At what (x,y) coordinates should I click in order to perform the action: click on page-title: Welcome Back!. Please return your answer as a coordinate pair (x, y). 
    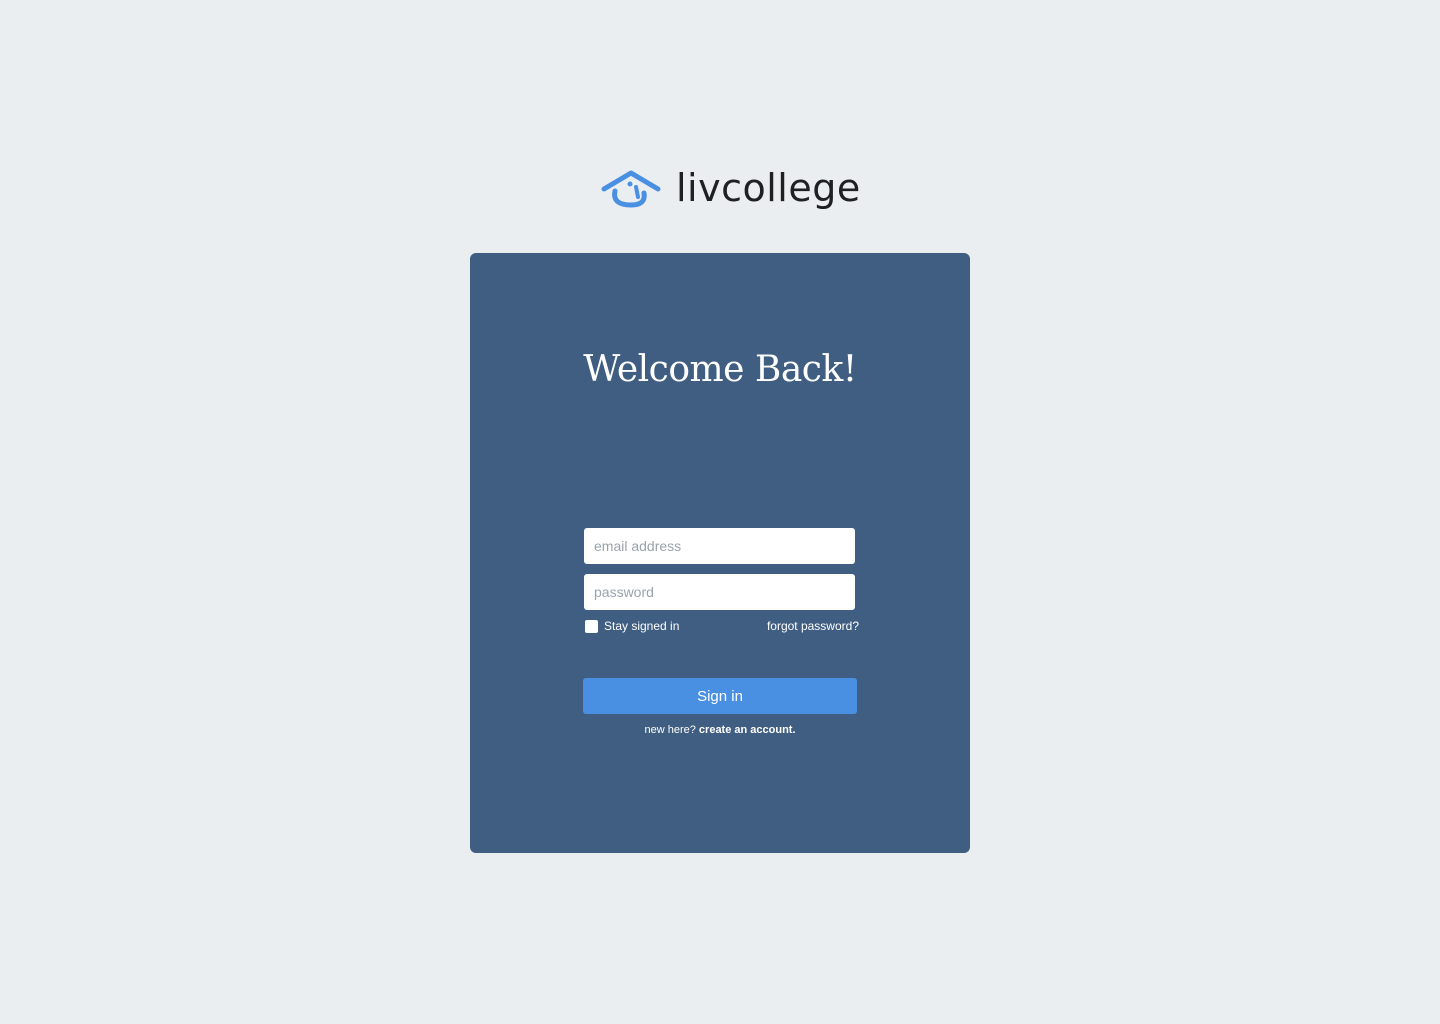
    Looking at the image, I should click on (720, 369).